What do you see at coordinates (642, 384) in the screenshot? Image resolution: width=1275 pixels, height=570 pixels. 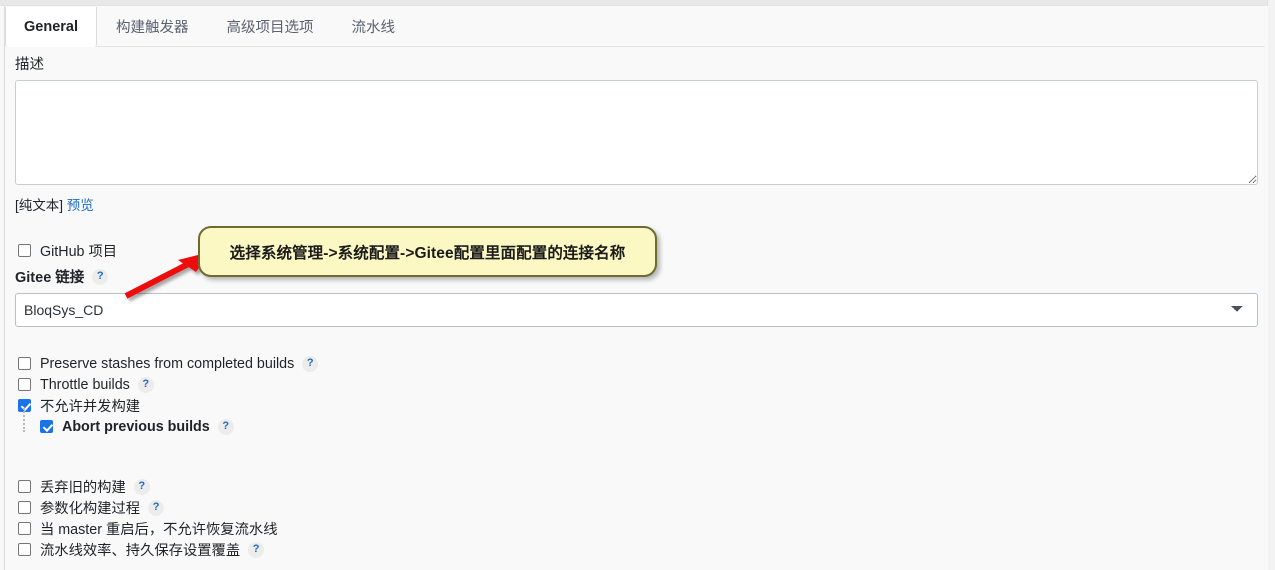 I see `throttle-builds-row: Throttle builds ?` at bounding box center [642, 384].